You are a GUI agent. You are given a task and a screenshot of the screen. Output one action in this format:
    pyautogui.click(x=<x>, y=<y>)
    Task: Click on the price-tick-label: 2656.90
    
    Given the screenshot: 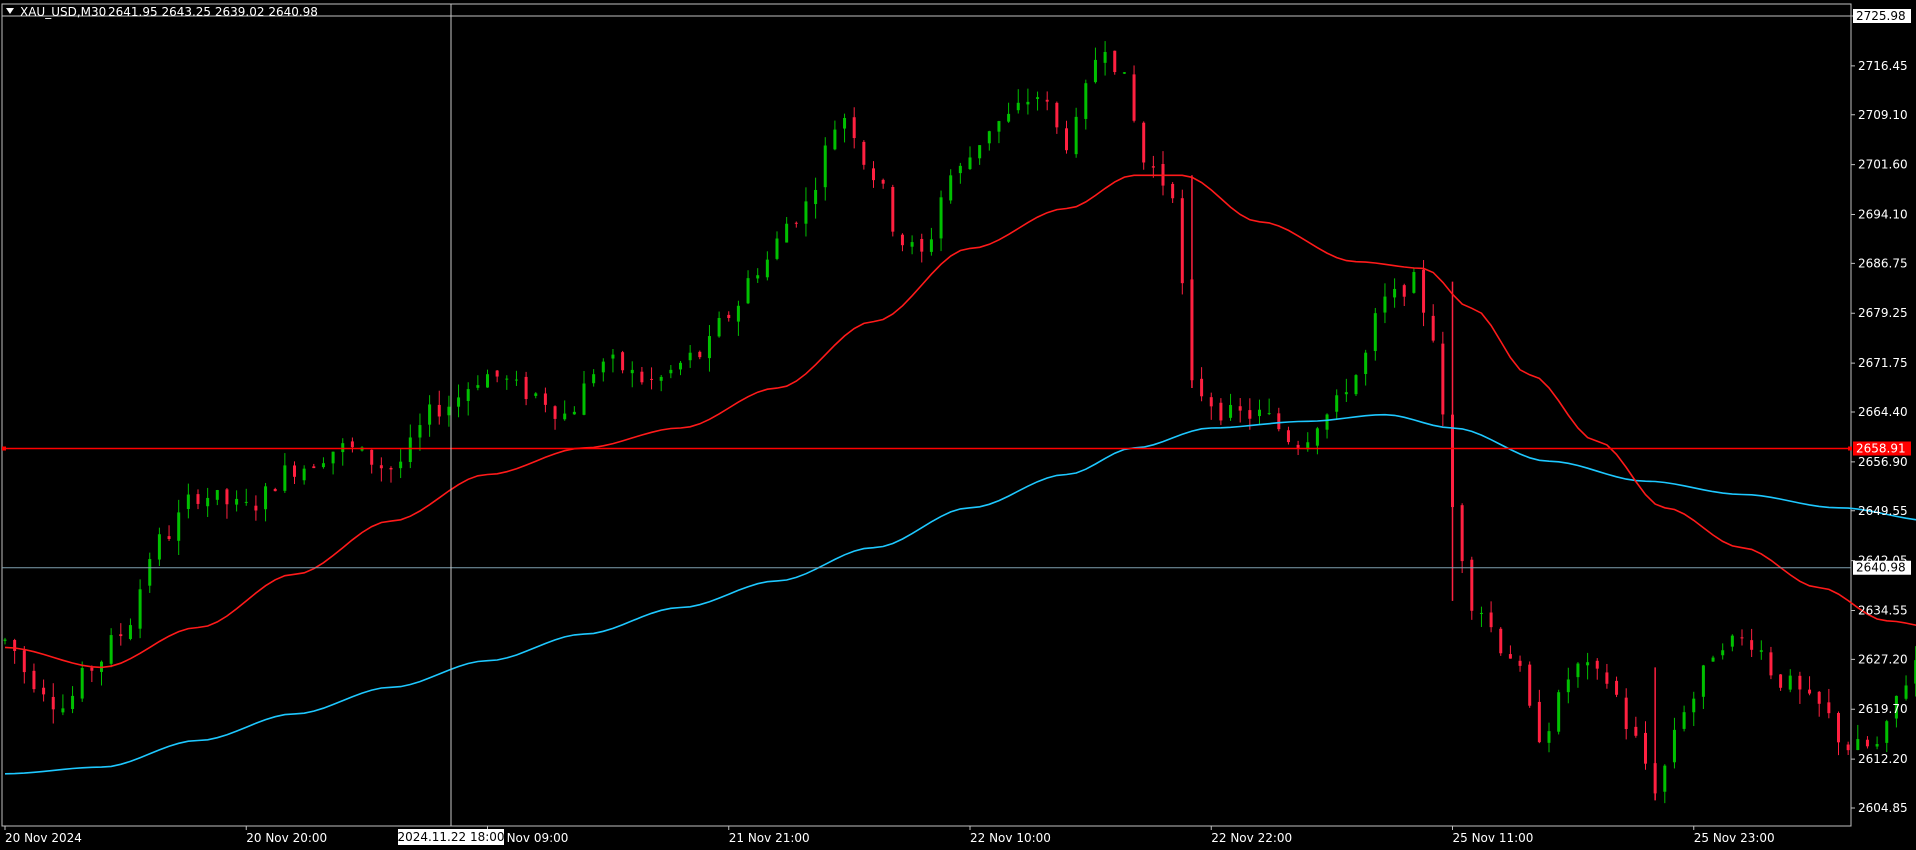 What is the action you would take?
    pyautogui.click(x=1883, y=462)
    